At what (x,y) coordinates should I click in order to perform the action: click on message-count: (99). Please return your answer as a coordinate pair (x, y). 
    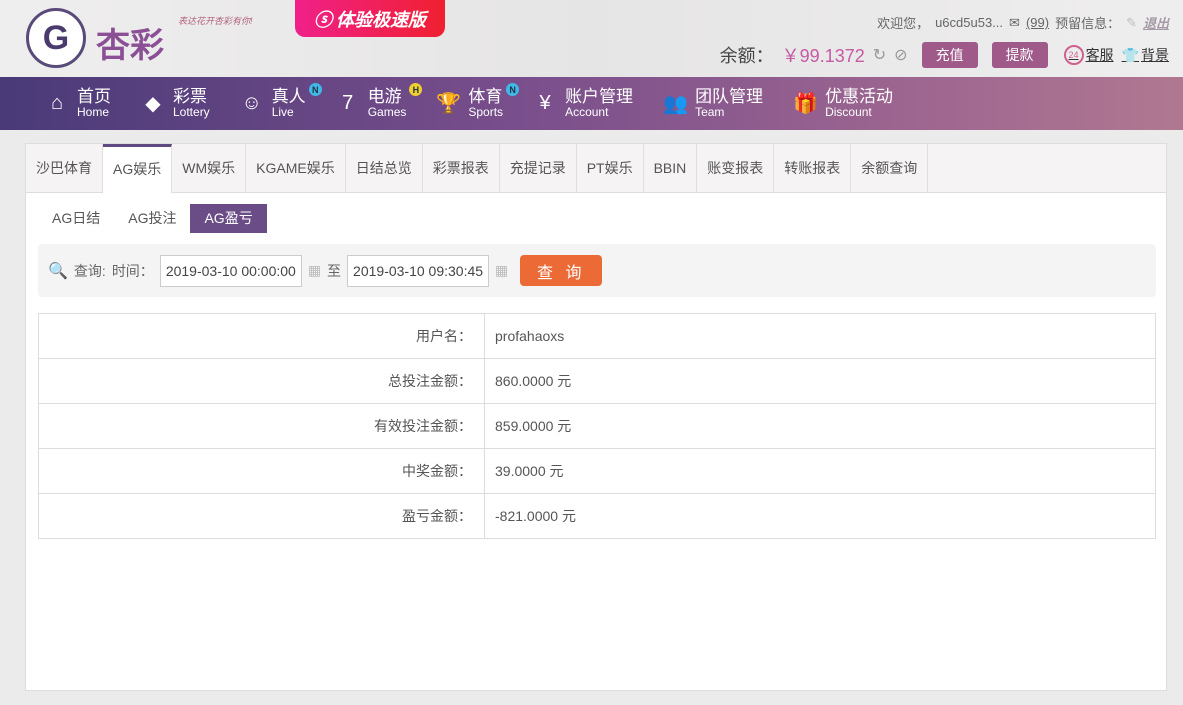
    Looking at the image, I should click on (1037, 22).